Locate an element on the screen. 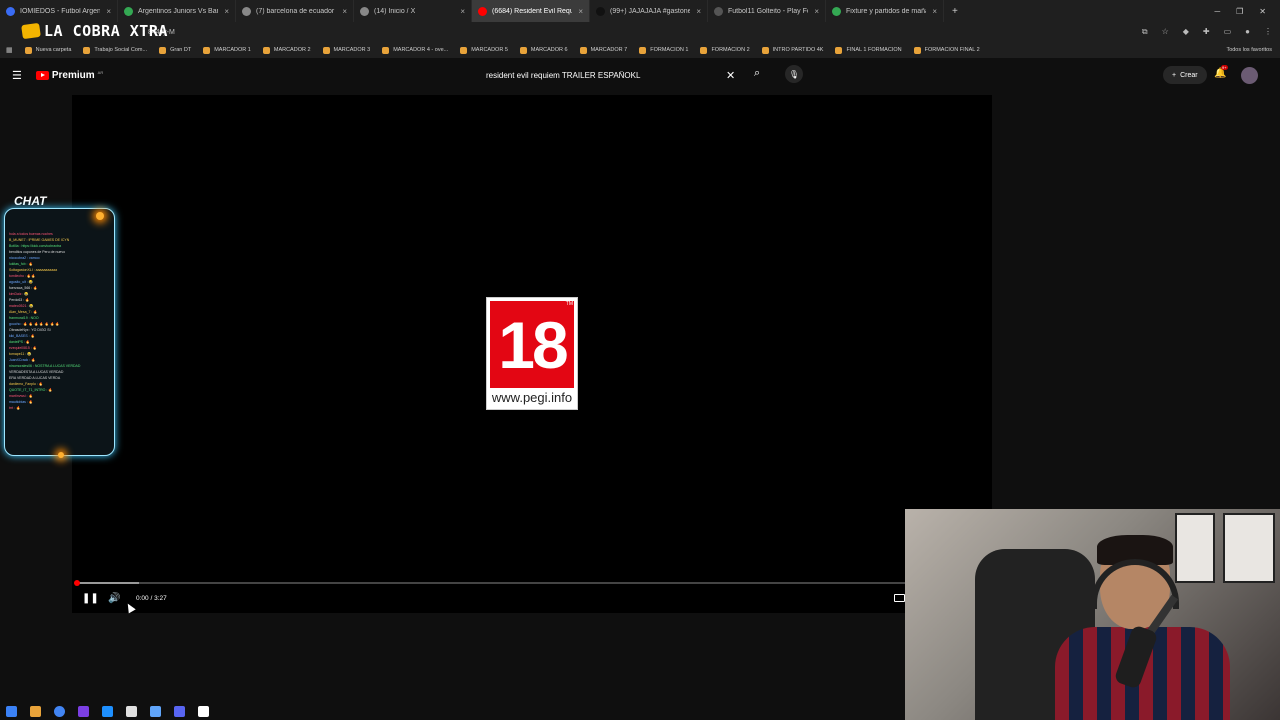 This screenshot has width=1280, height=720. pegi-rating-logo: 18 TM www.pegi.info is located at coordinates (532, 353).